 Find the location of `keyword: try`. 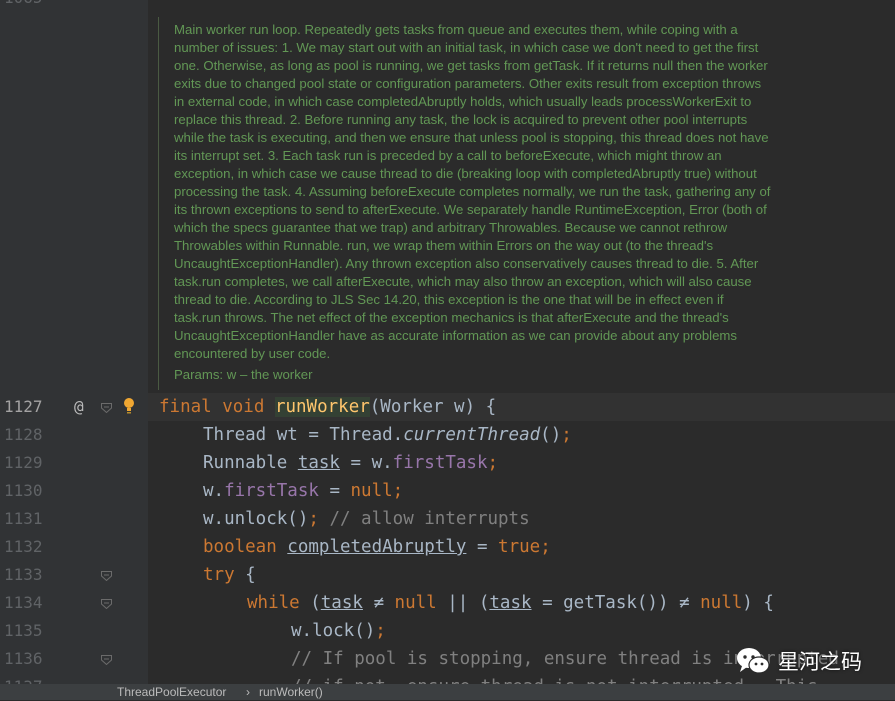

keyword: try is located at coordinates (219, 575).